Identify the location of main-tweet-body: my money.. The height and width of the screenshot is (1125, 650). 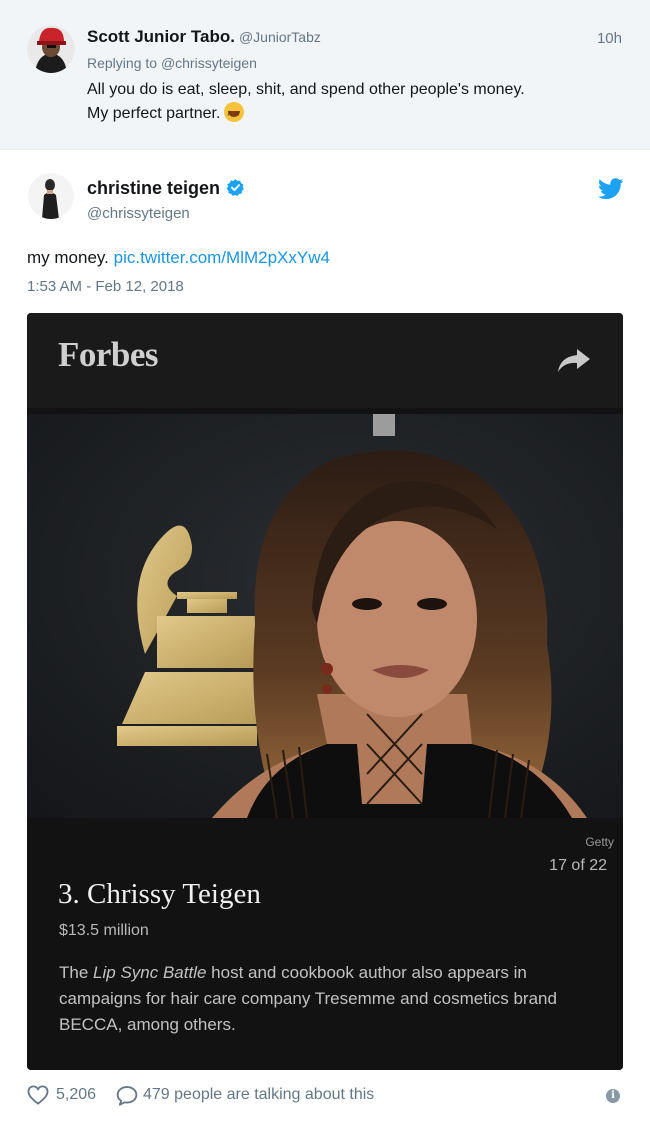
(68, 257).